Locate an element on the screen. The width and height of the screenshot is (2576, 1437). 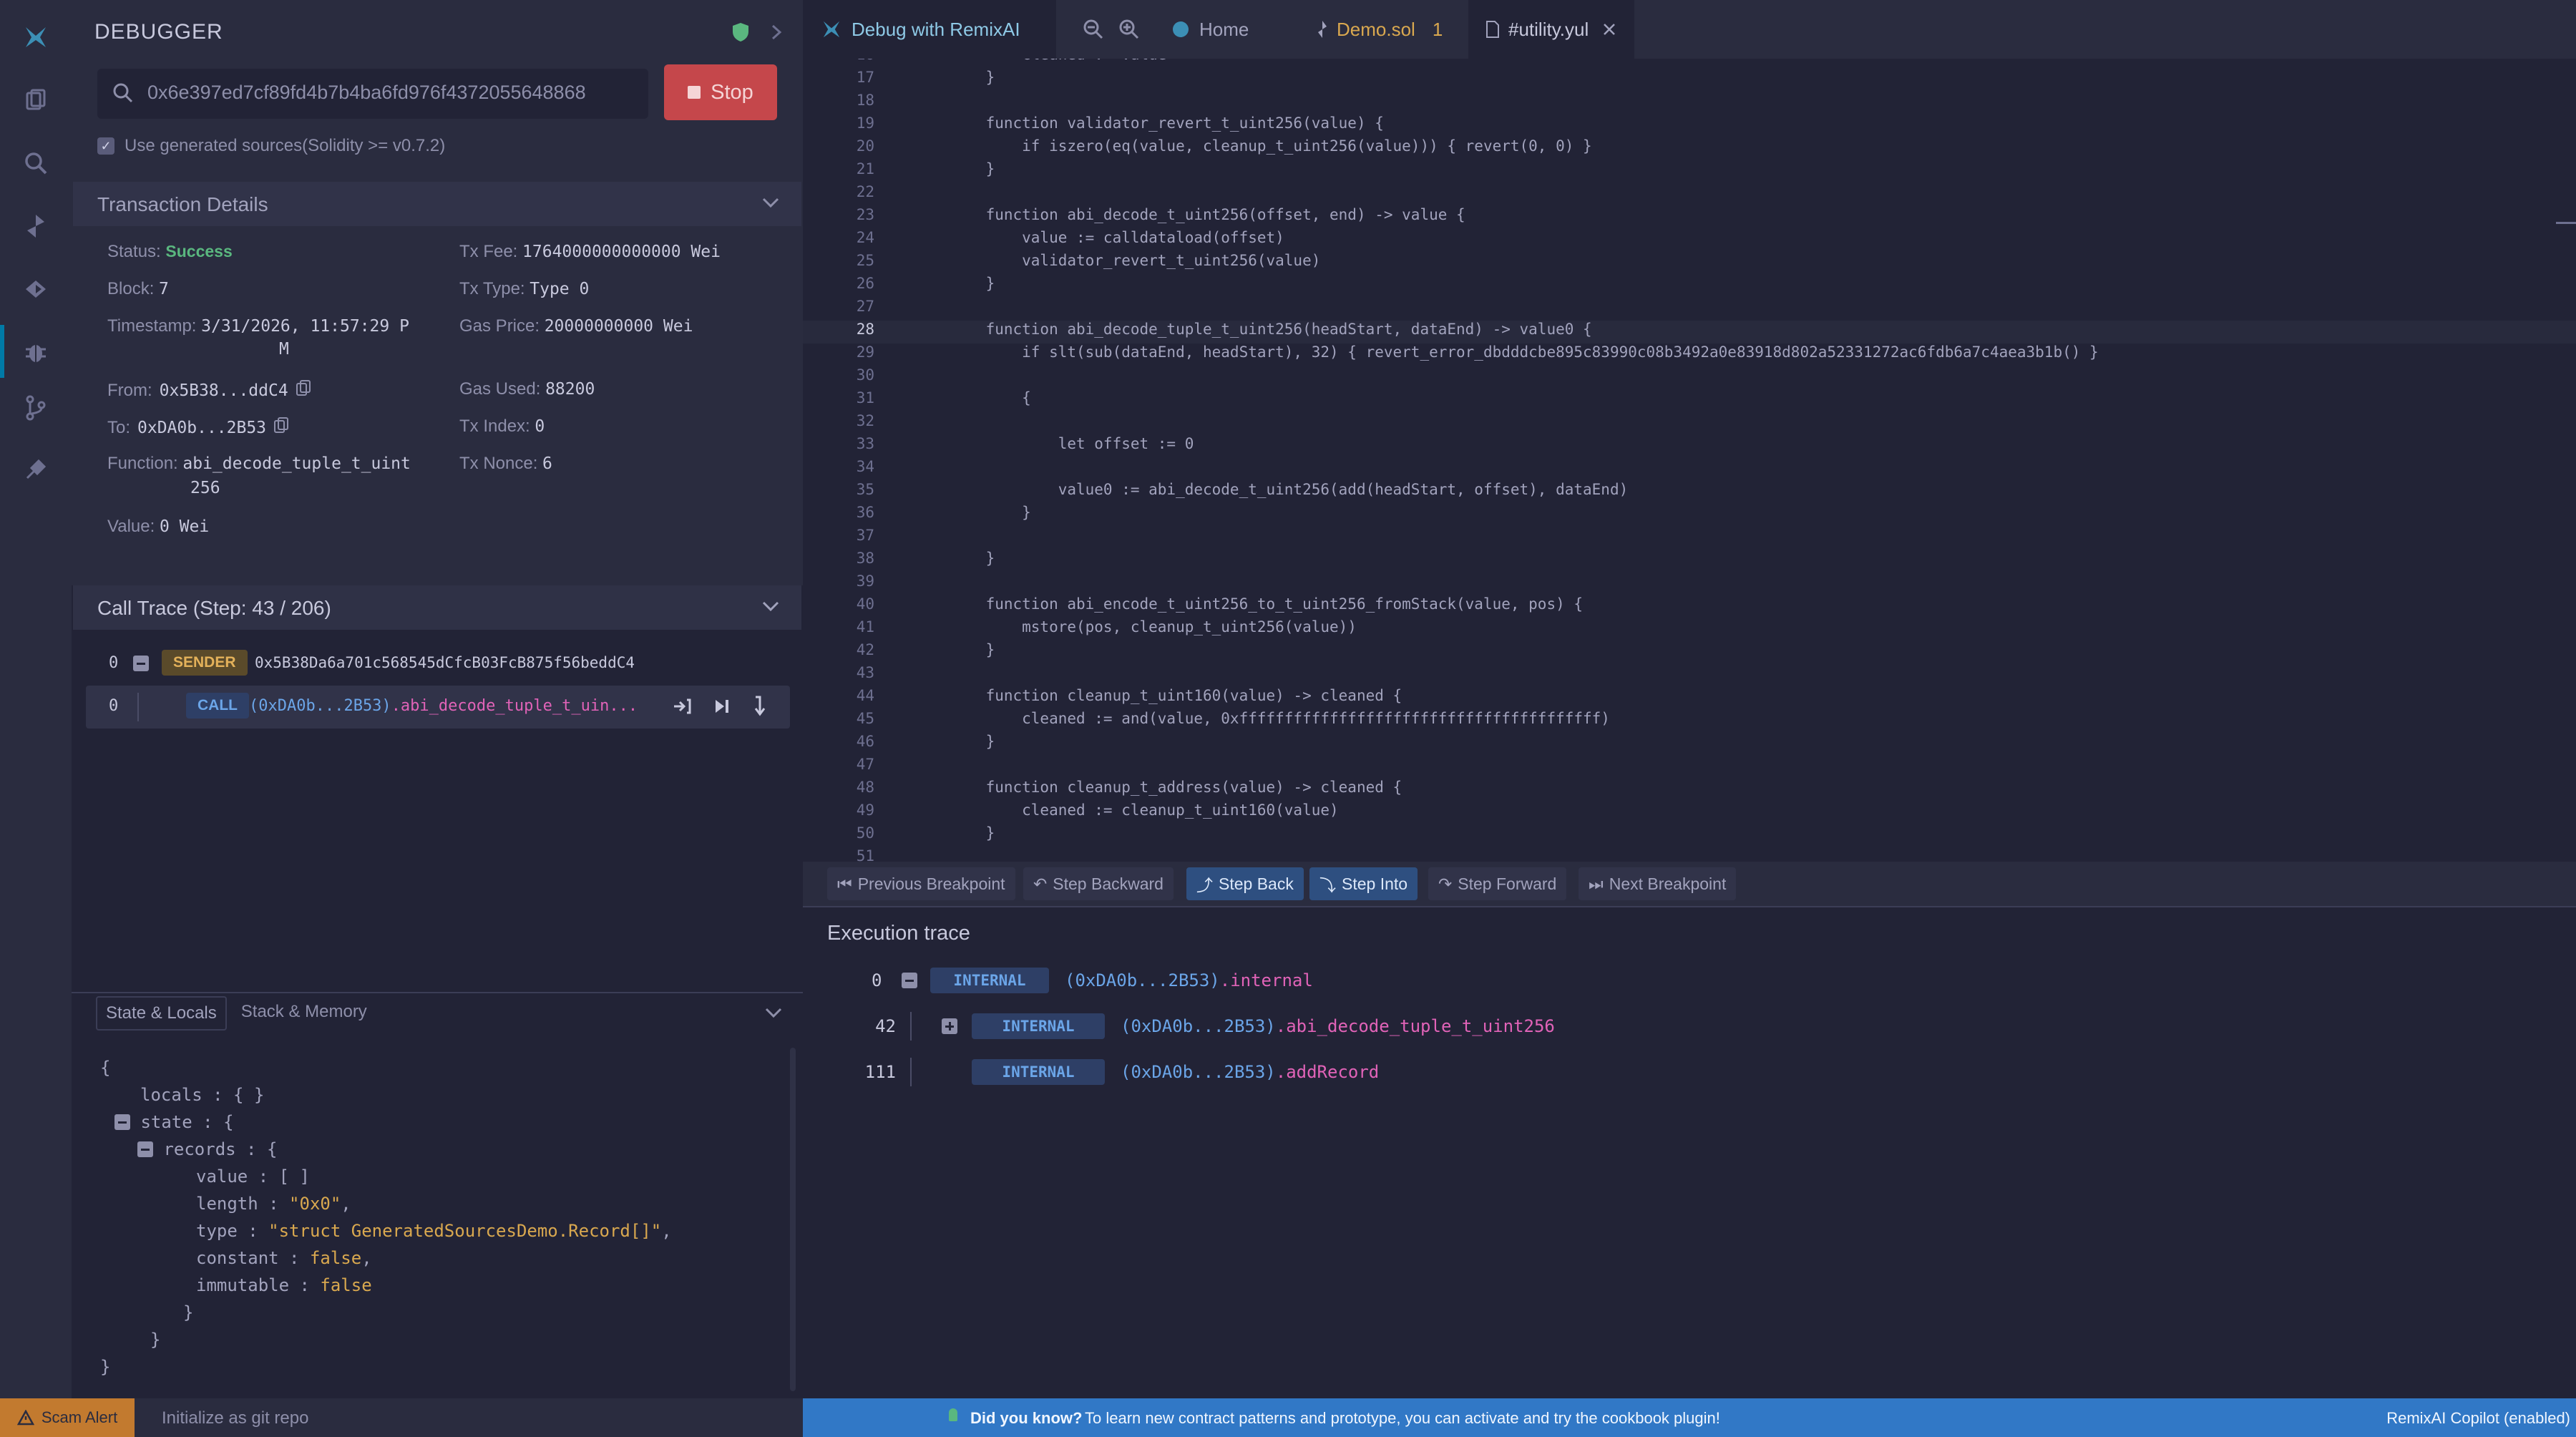
line-number: 16 is located at coordinates (838, 61).